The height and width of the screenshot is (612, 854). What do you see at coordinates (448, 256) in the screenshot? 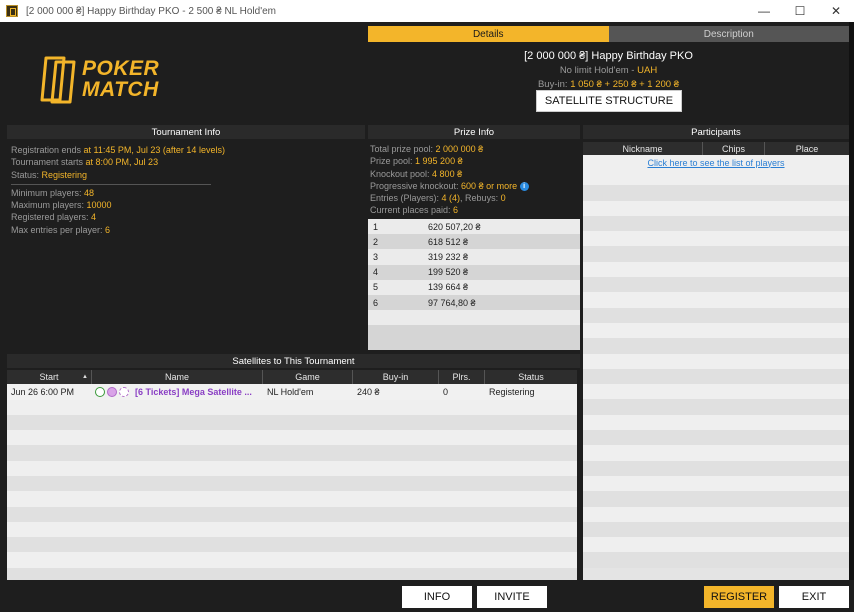
I see `payout-amount: 319 232 ₴` at bounding box center [448, 256].